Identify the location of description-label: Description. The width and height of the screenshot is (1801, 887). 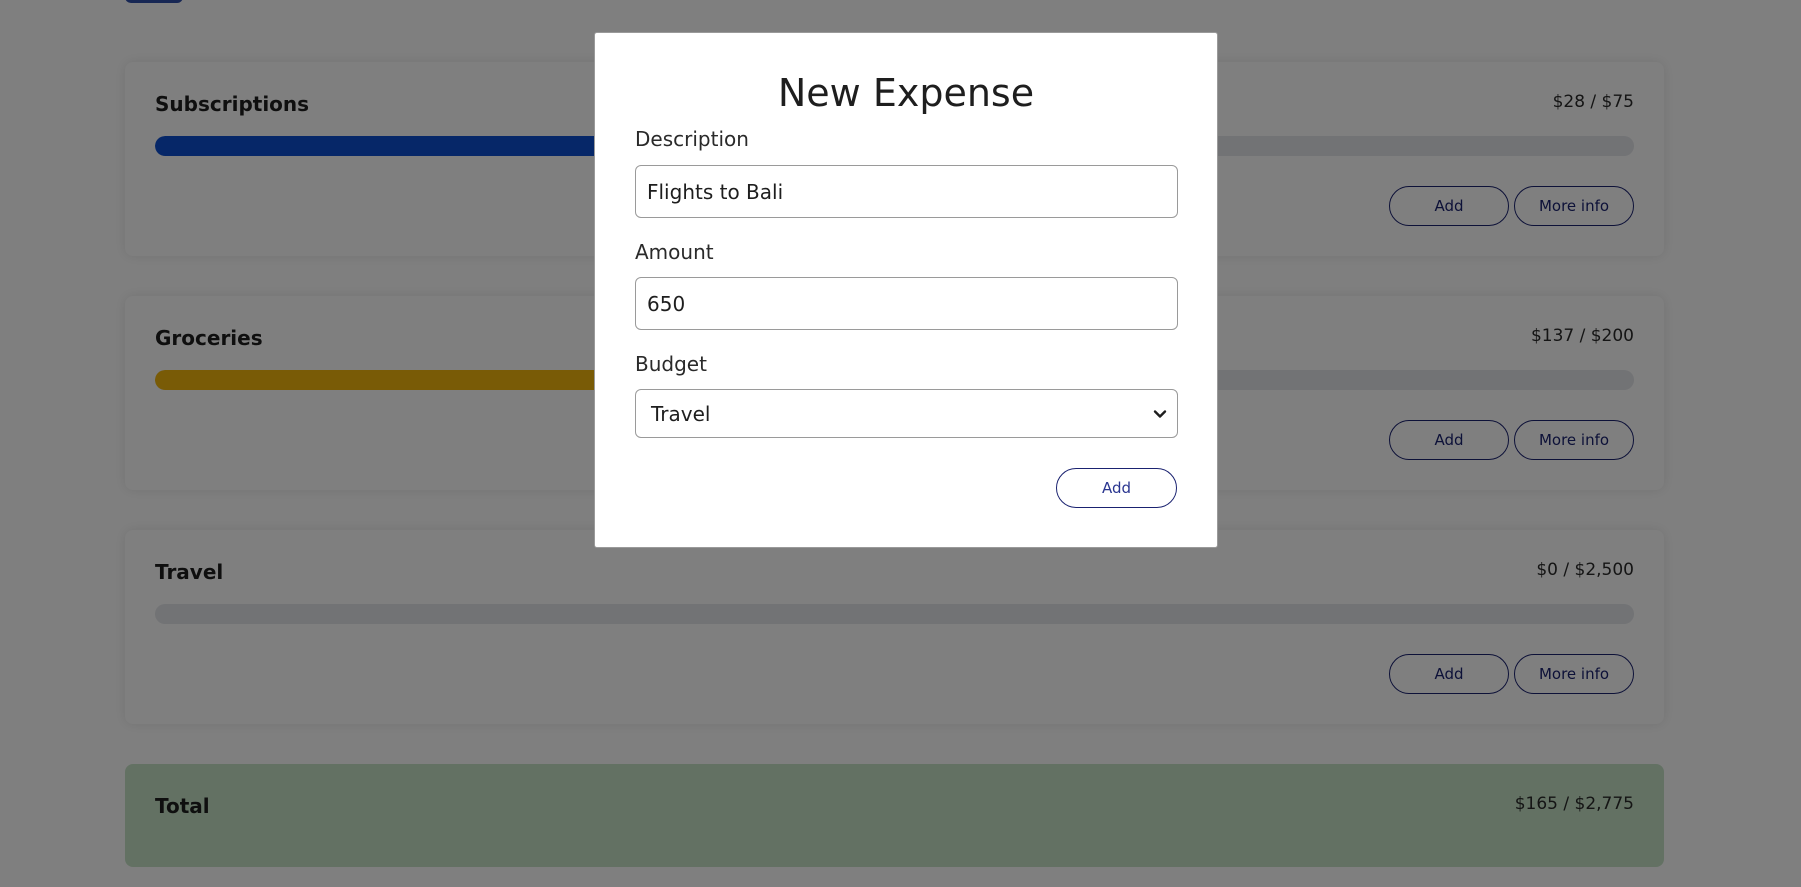
(692, 139).